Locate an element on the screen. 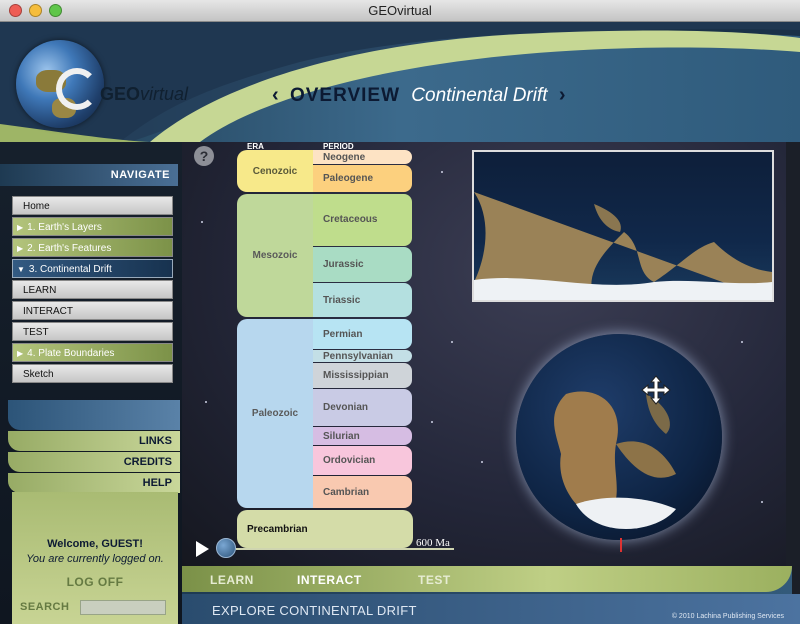 The image size is (800, 624). sidebar-tab-decor is located at coordinates (94, 415).